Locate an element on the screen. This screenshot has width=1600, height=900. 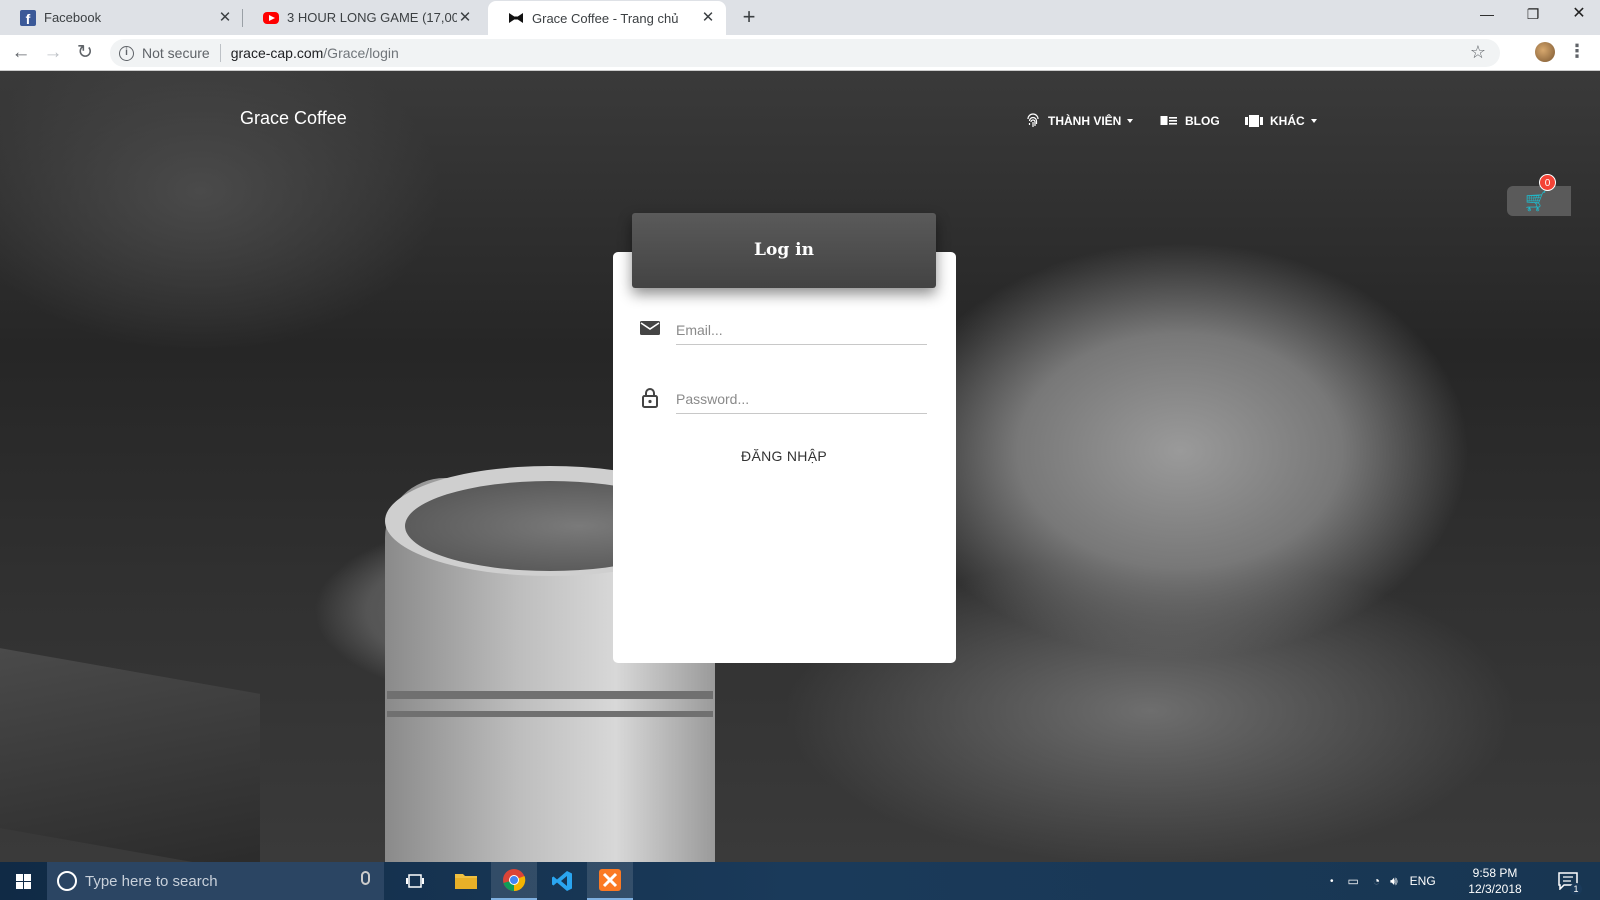
vscode-taskbar-button is located at coordinates (562, 881).